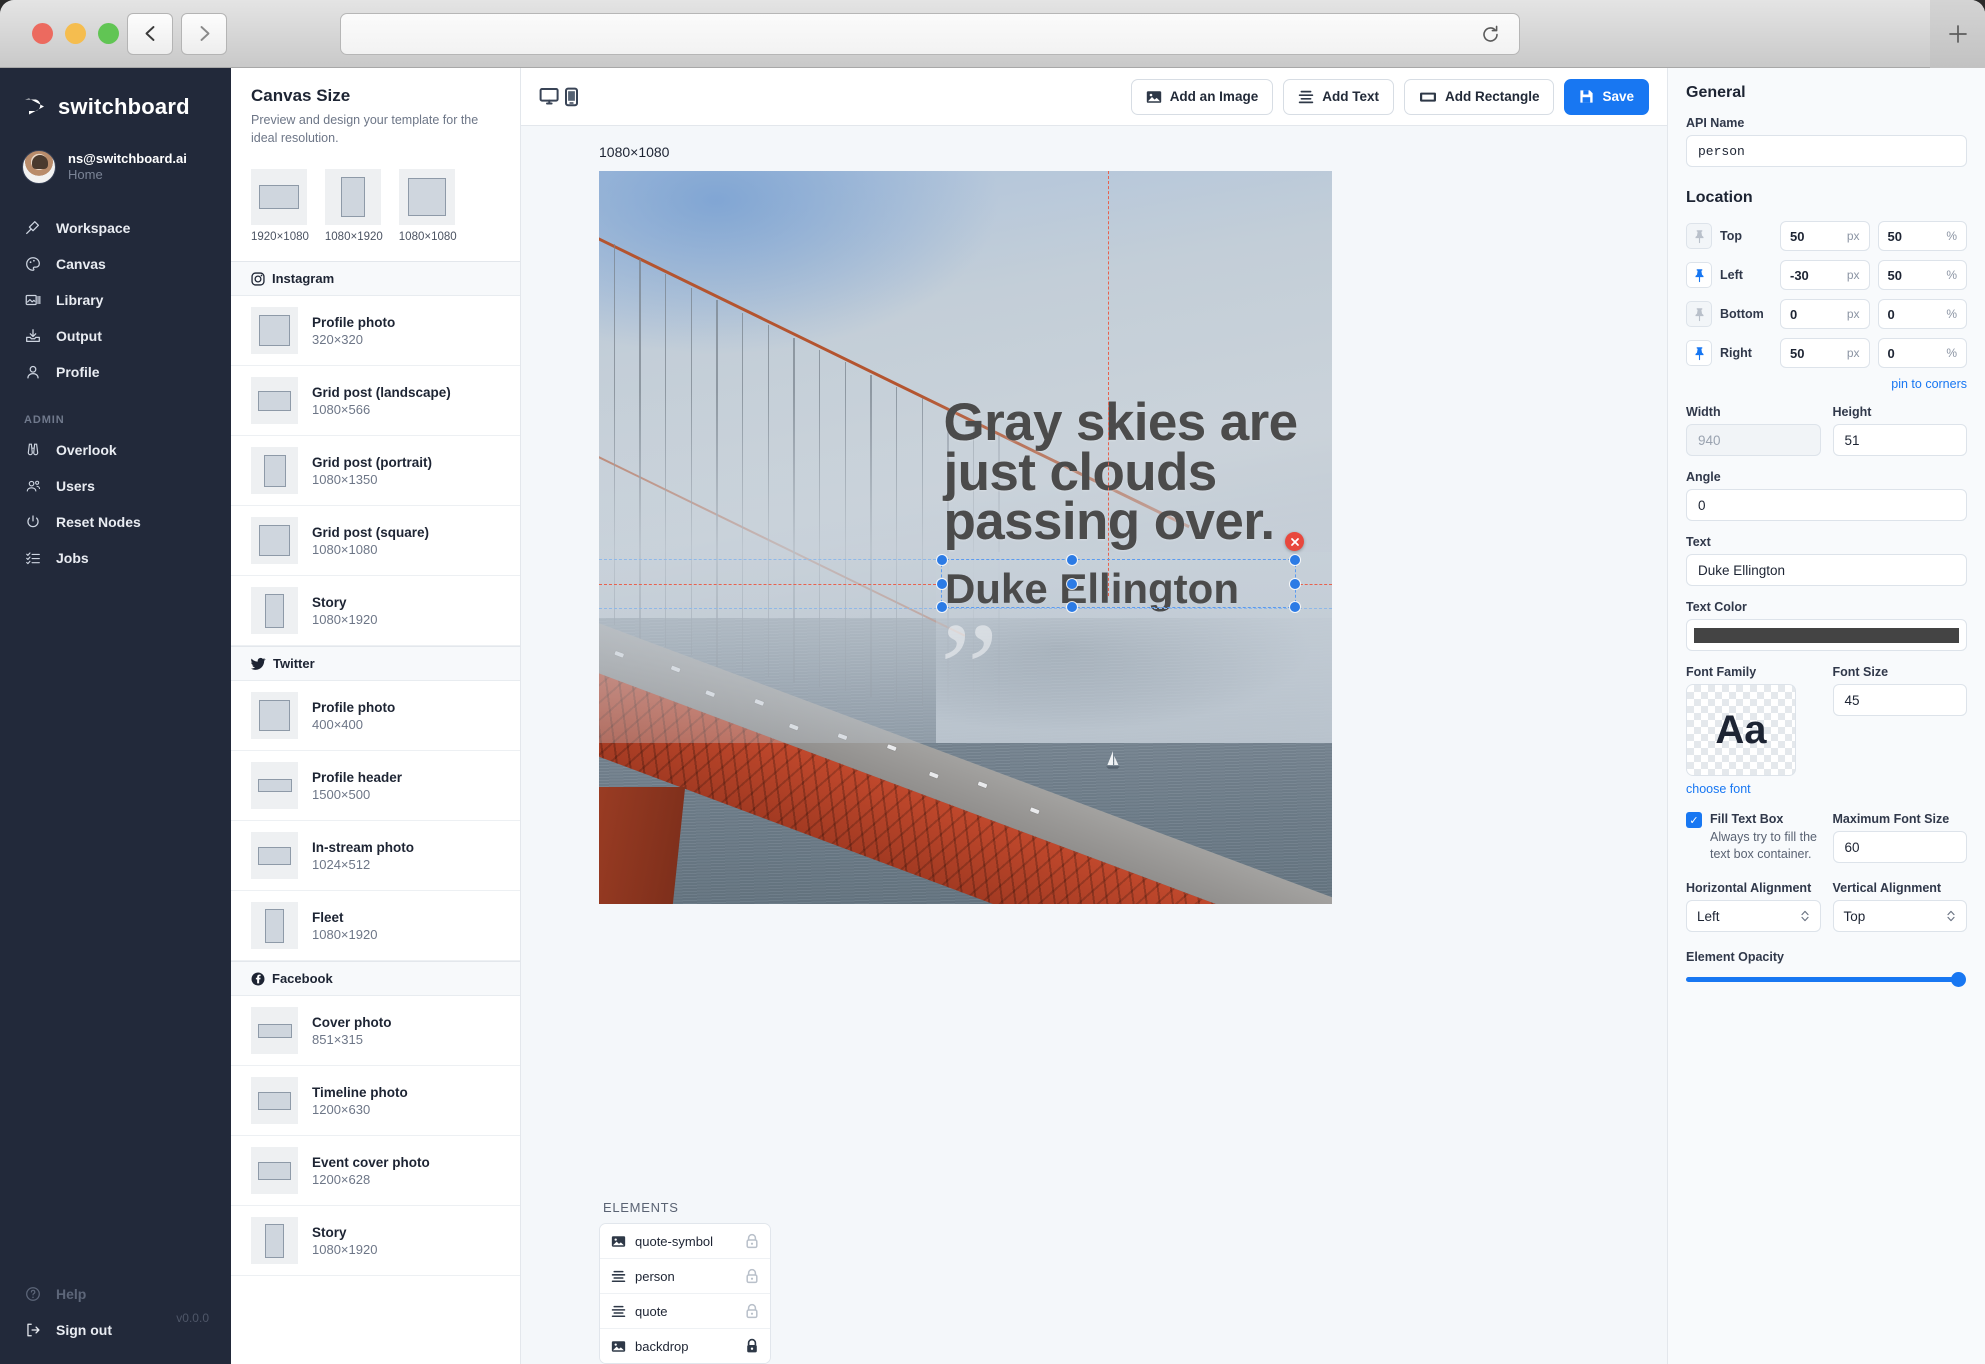  What do you see at coordinates (1699, 236) in the screenshot?
I see `pin-top-toggle` at bounding box center [1699, 236].